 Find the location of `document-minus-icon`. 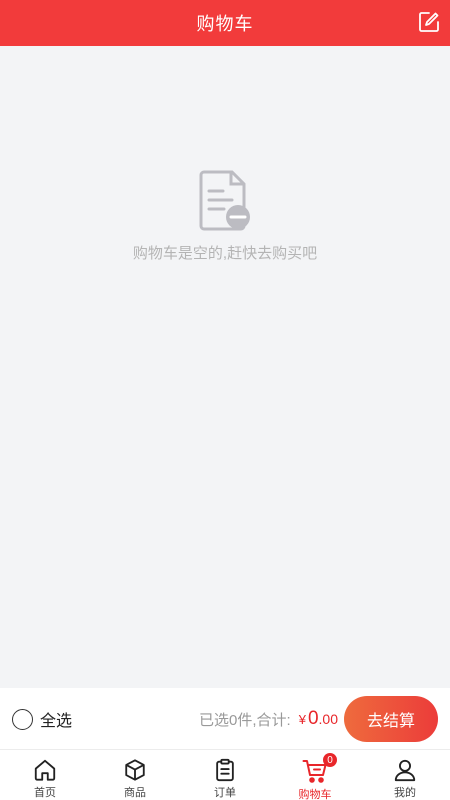

document-minus-icon is located at coordinates (224, 200).